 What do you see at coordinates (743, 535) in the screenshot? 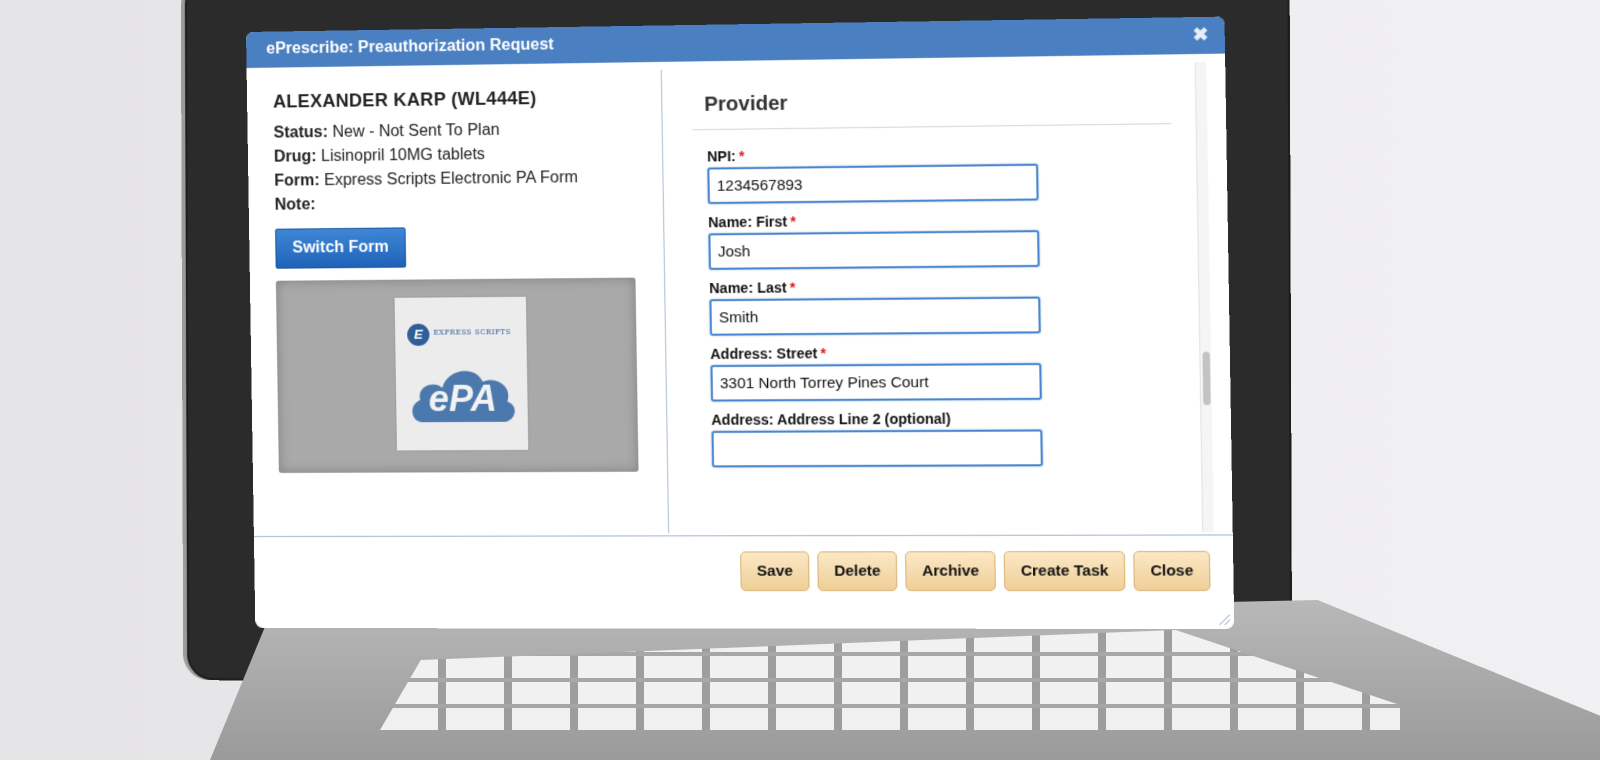
I see `footer-divider` at bounding box center [743, 535].